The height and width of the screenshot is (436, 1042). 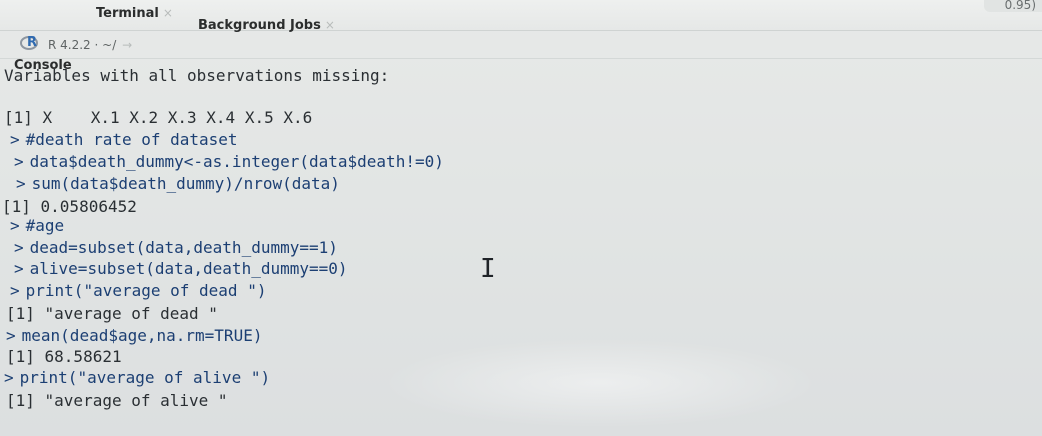 I want to click on console-line: > print("average of dead "), so click(x=138, y=290).